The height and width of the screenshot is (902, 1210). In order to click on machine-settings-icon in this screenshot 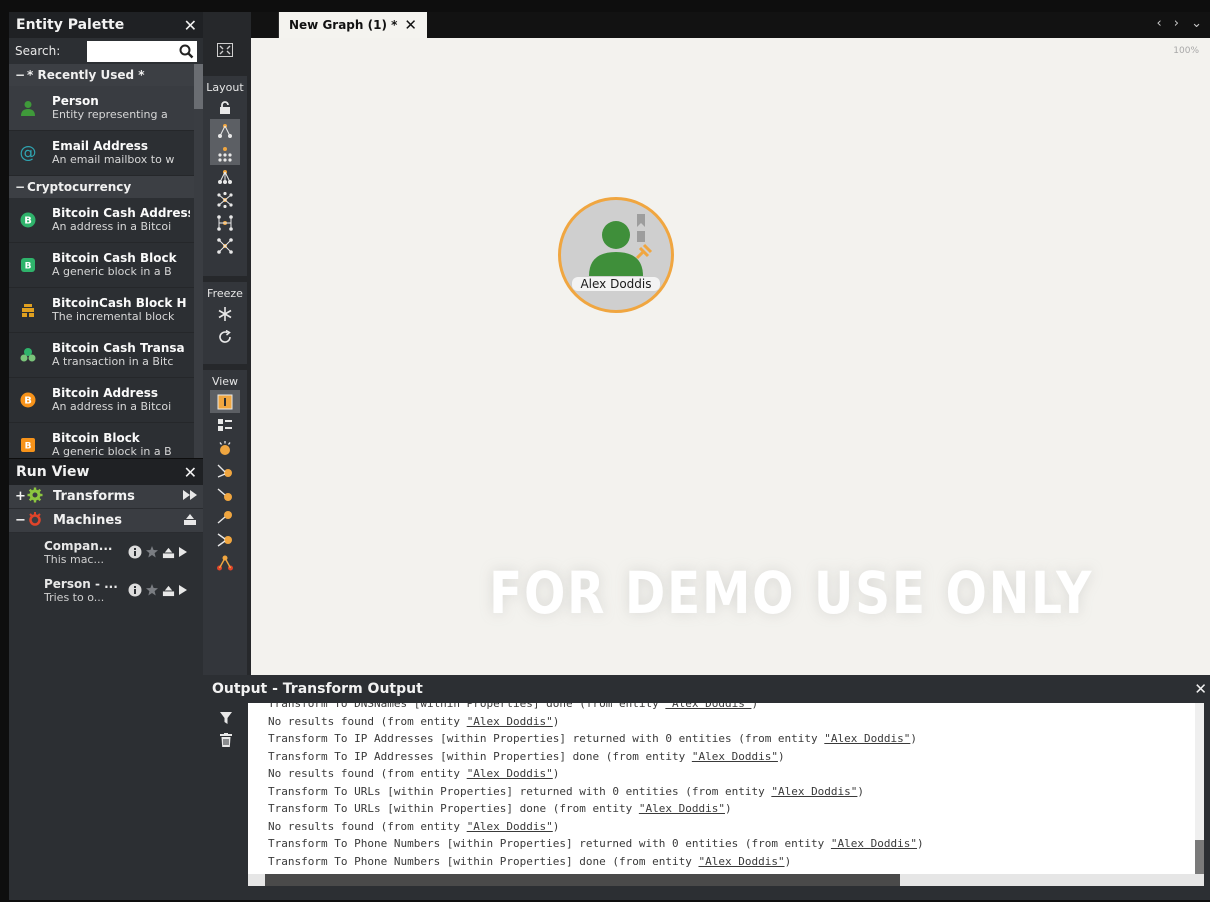, I will do `click(190, 521)`.